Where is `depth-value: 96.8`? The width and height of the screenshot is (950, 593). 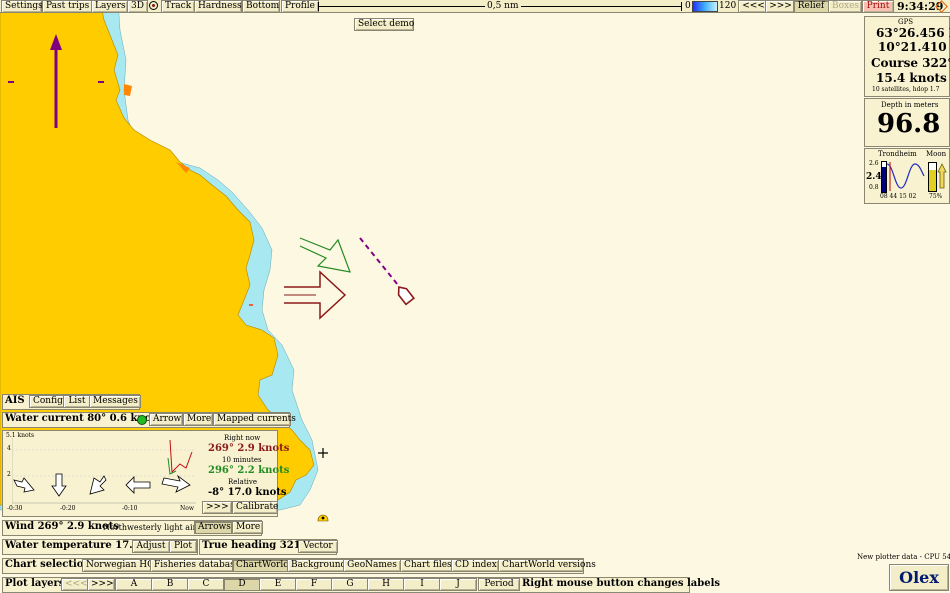
depth-value: 96.8 is located at coordinates (909, 124).